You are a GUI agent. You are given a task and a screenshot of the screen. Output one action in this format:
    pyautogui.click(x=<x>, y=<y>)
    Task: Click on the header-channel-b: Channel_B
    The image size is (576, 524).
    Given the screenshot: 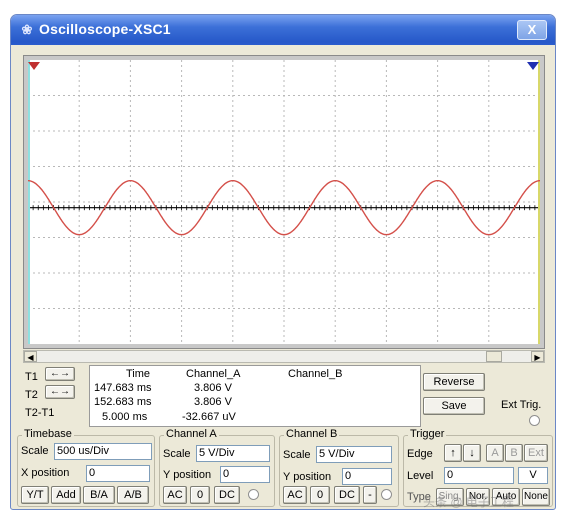 What is the action you would take?
    pyautogui.click(x=315, y=374)
    